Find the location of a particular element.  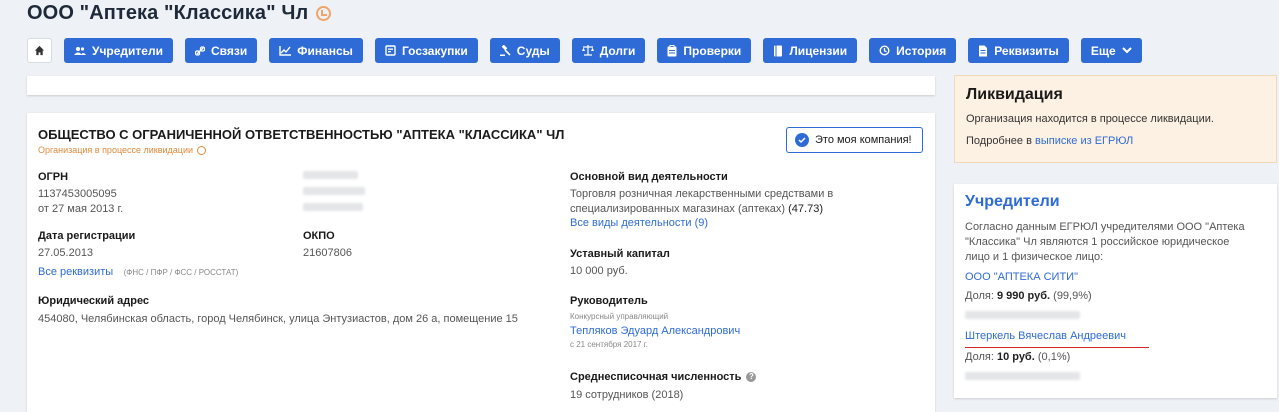

title-row: ООО "Аптека "Классика" Чл is located at coordinates (179, 13).